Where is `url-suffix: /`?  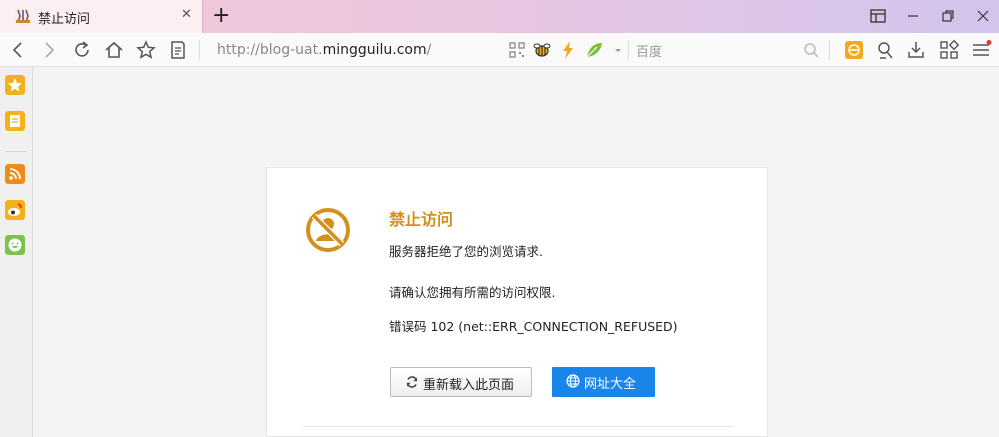 url-suffix: / is located at coordinates (429, 50).